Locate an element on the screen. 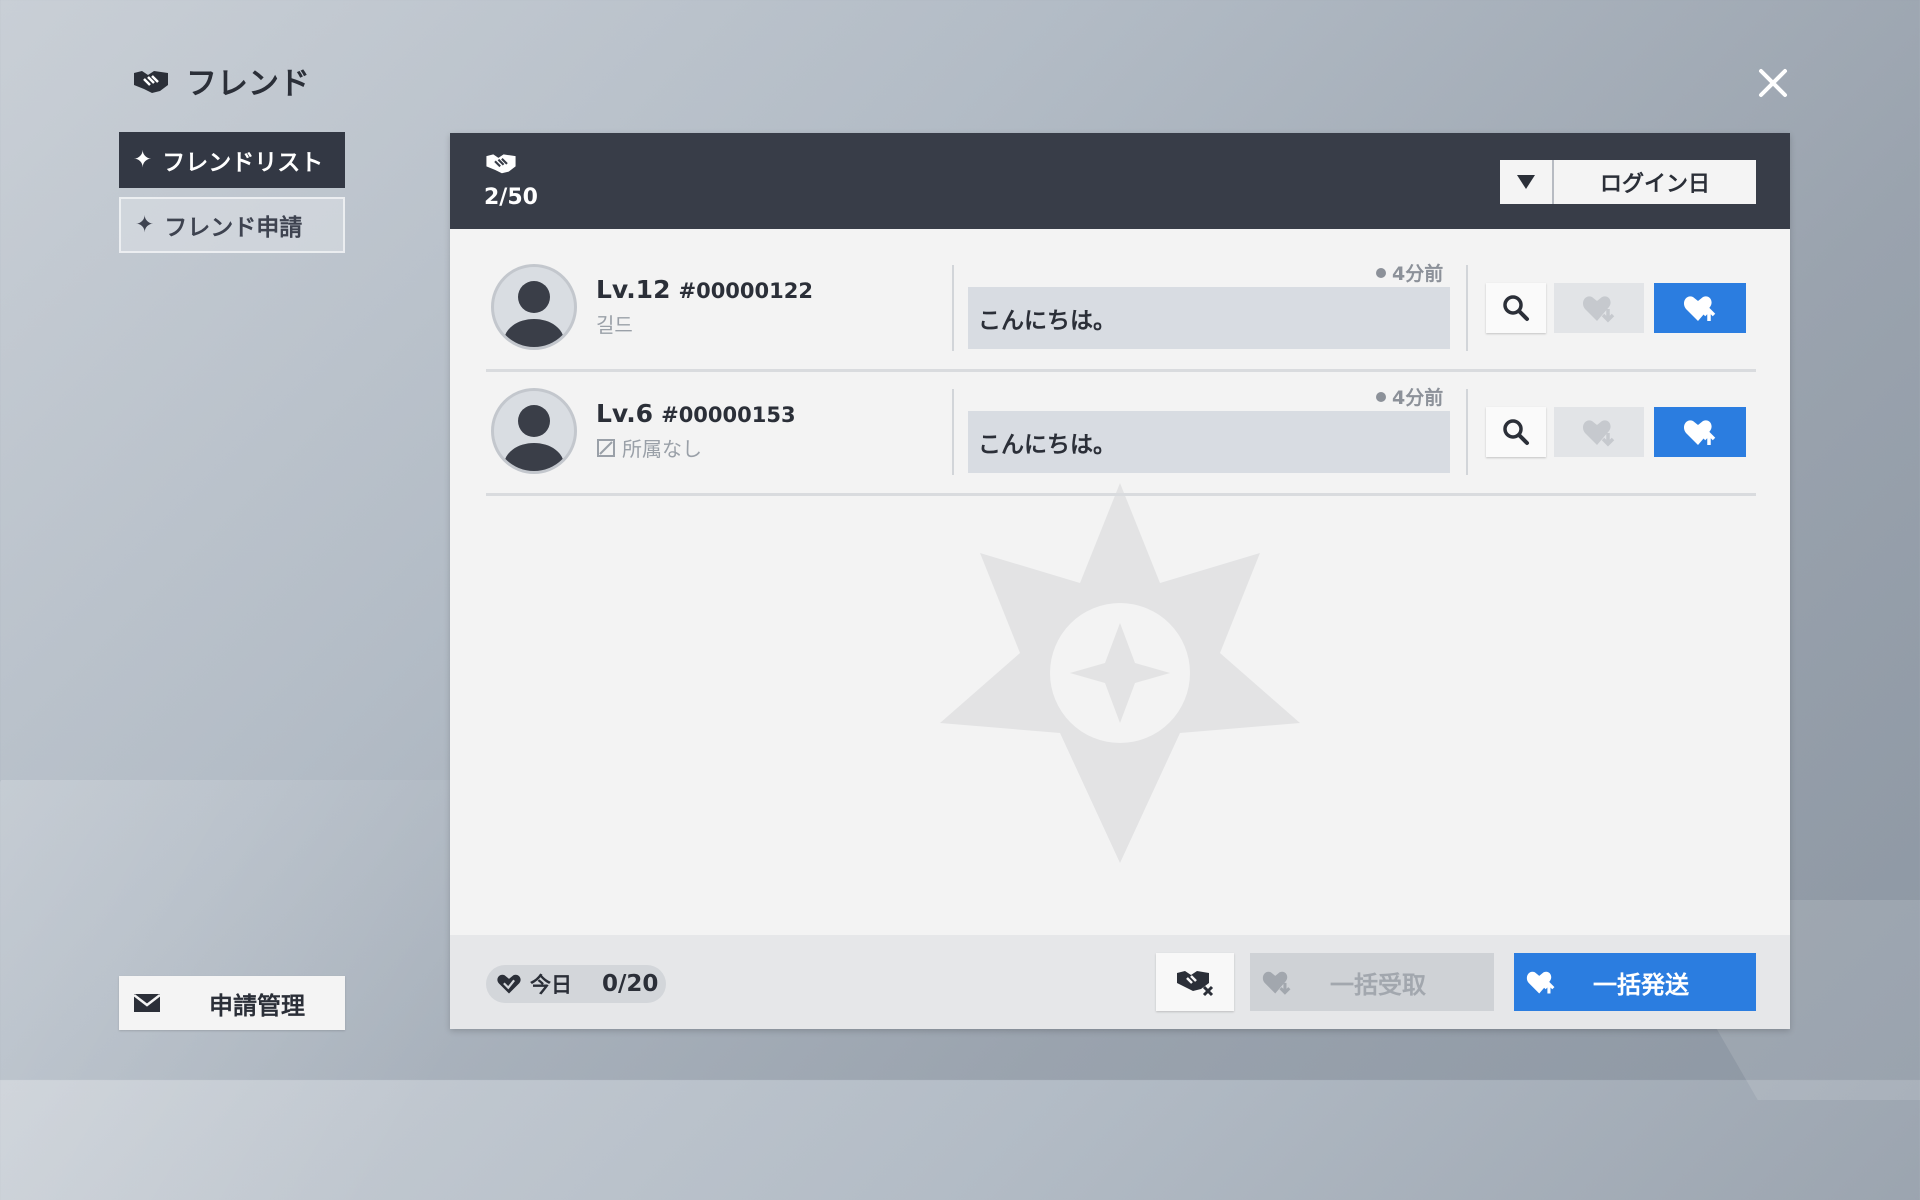  page-title: フレンド is located at coordinates (221, 80).